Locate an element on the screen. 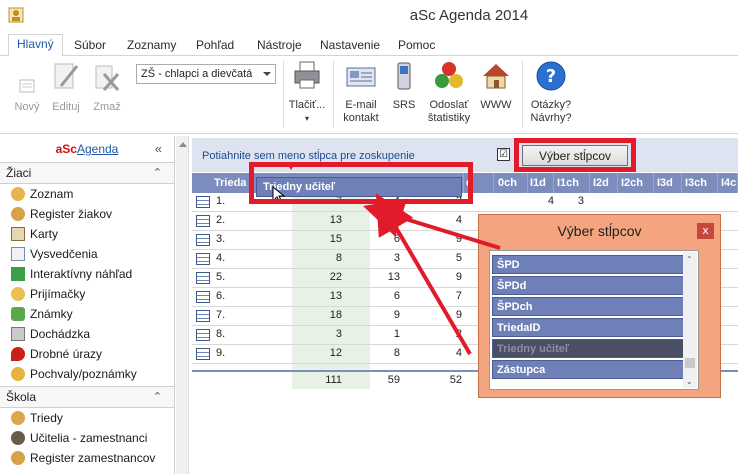 The height and width of the screenshot is (474, 738). close-icon: x is located at coordinates (705, 231).